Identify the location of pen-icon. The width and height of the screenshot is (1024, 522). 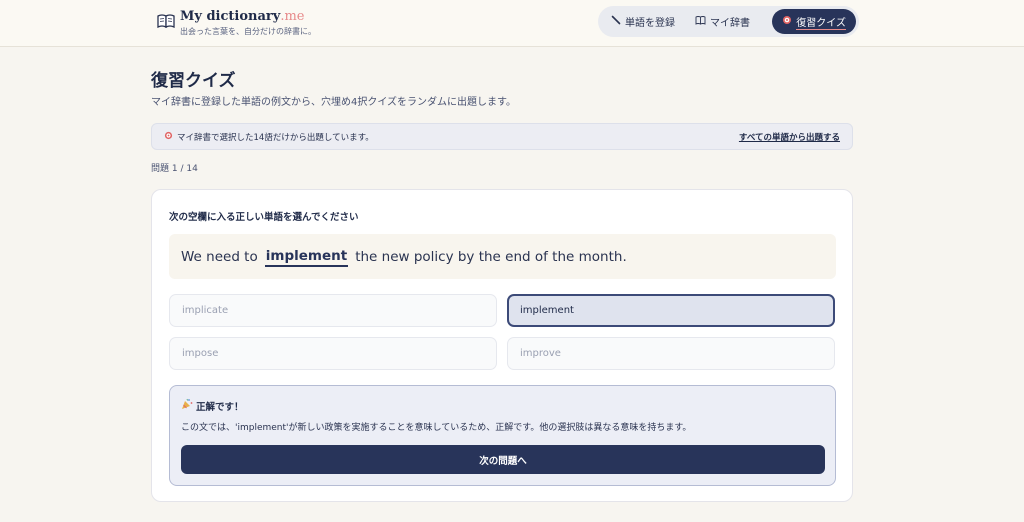
(616, 21).